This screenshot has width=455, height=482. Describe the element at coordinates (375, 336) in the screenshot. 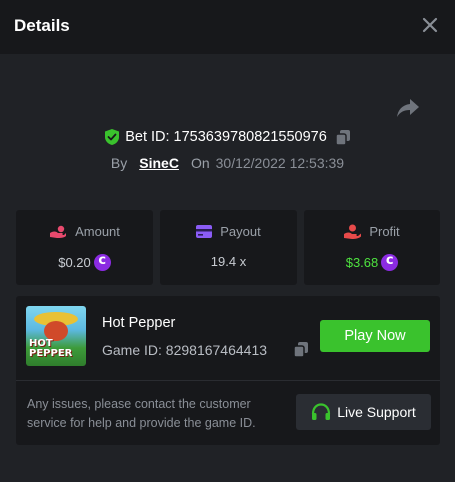

I see `play-now-button: Play Now` at that location.